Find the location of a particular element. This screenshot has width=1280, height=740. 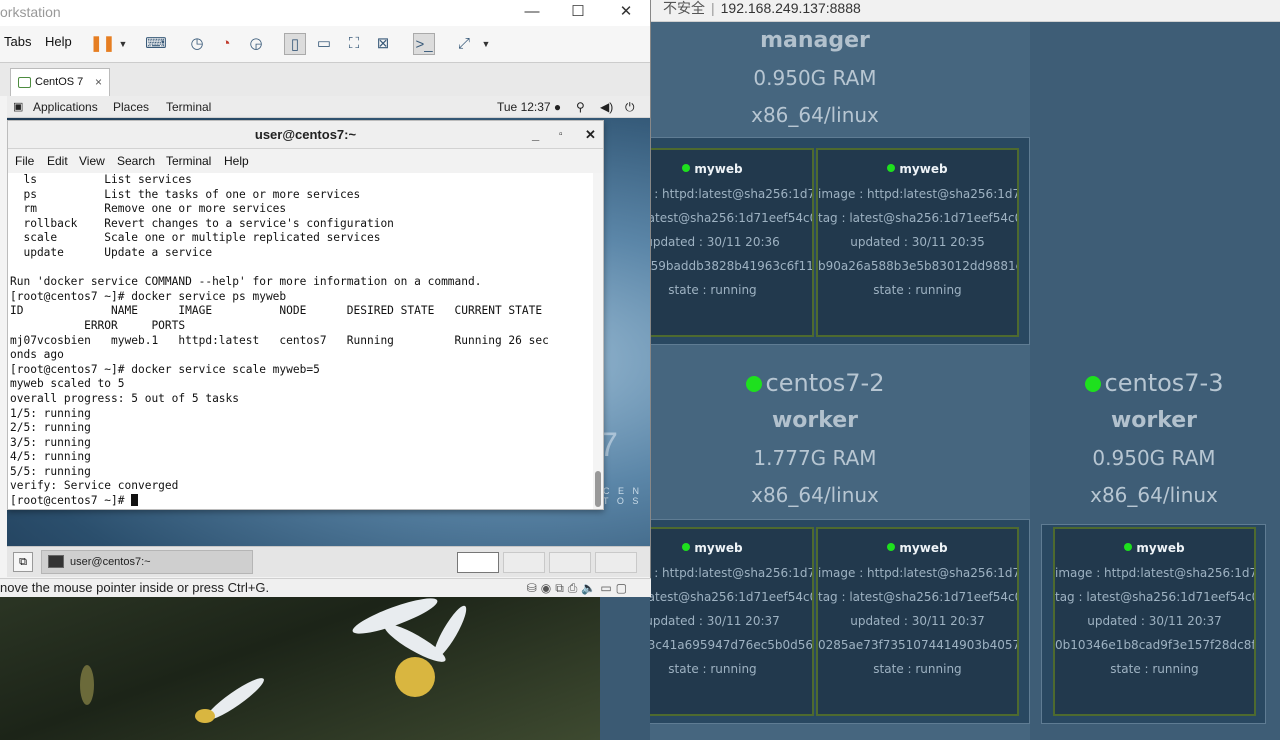

terminal-maximize-button: ▫ is located at coordinates (561, 135).